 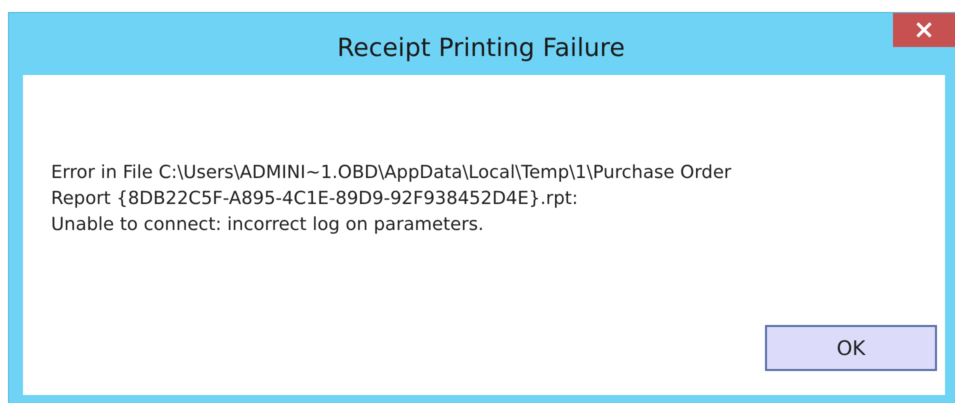 What do you see at coordinates (924, 30) in the screenshot?
I see `close-button: ×` at bounding box center [924, 30].